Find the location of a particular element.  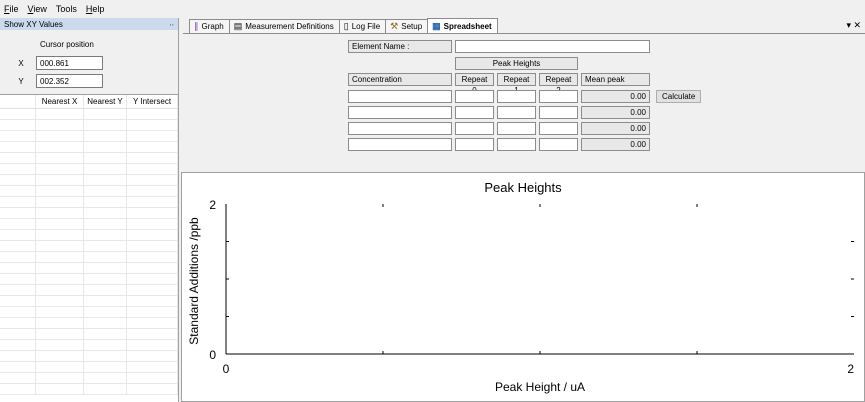

menu-file: File is located at coordinates (11, 9).